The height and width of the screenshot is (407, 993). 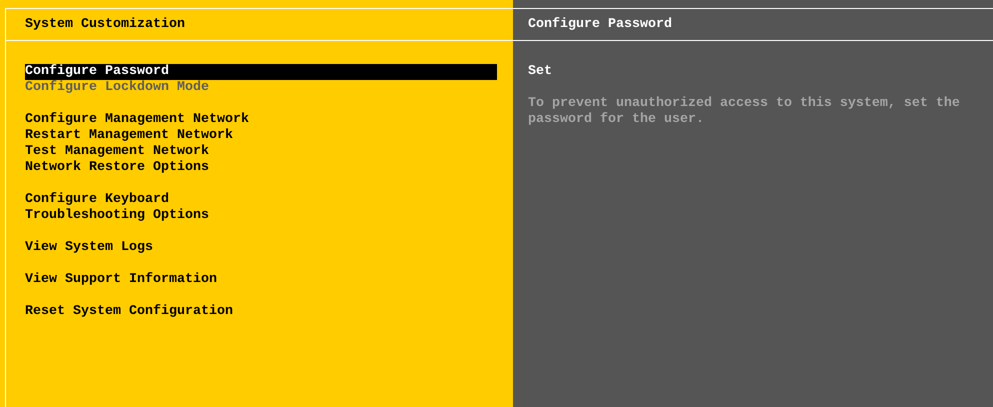 I want to click on menu-item: Configure Keyboard, so click(x=261, y=200).